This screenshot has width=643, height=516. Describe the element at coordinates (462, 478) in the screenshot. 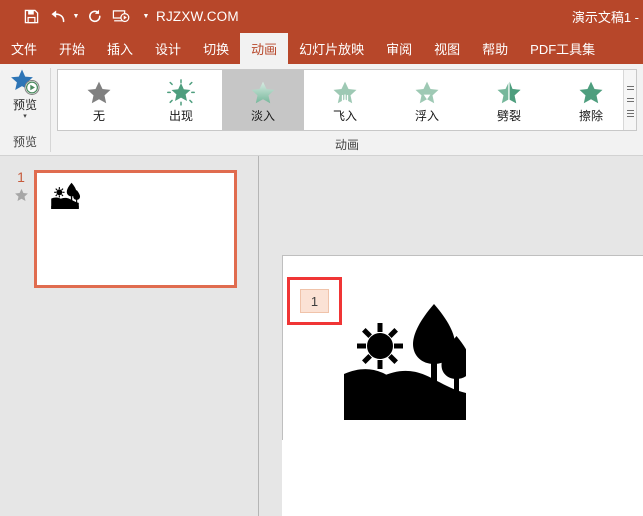

I see `slide-surface-lower` at that location.